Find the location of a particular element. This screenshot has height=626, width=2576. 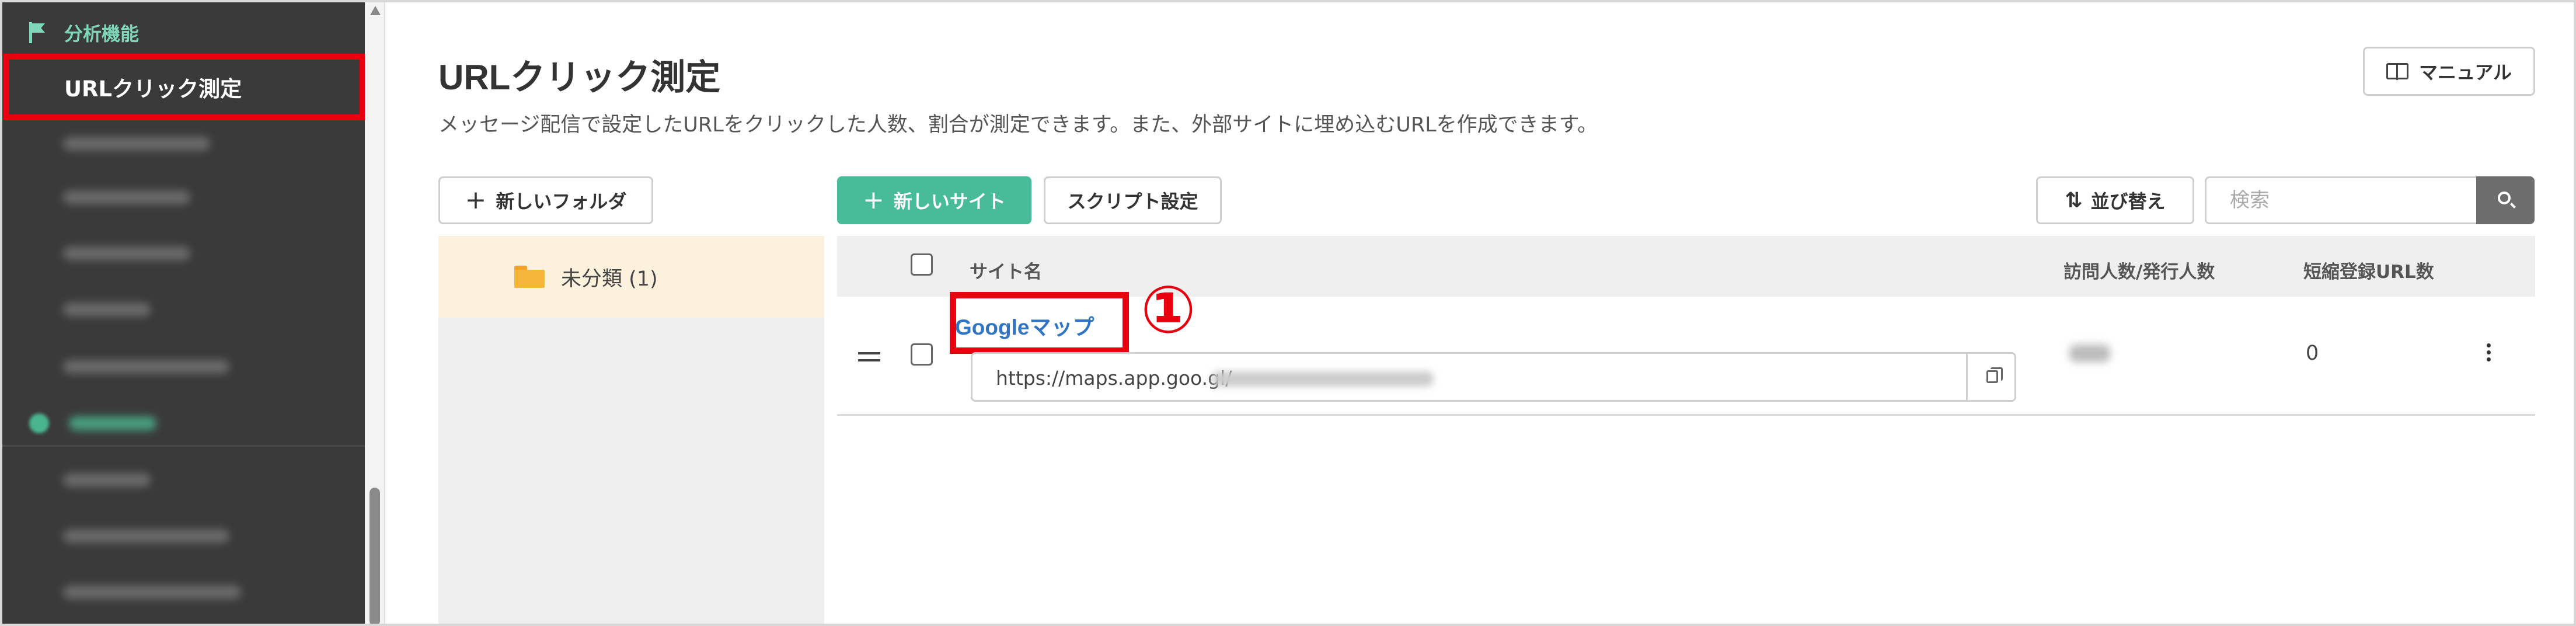

new-site-button: + 新しいサイト is located at coordinates (934, 200).